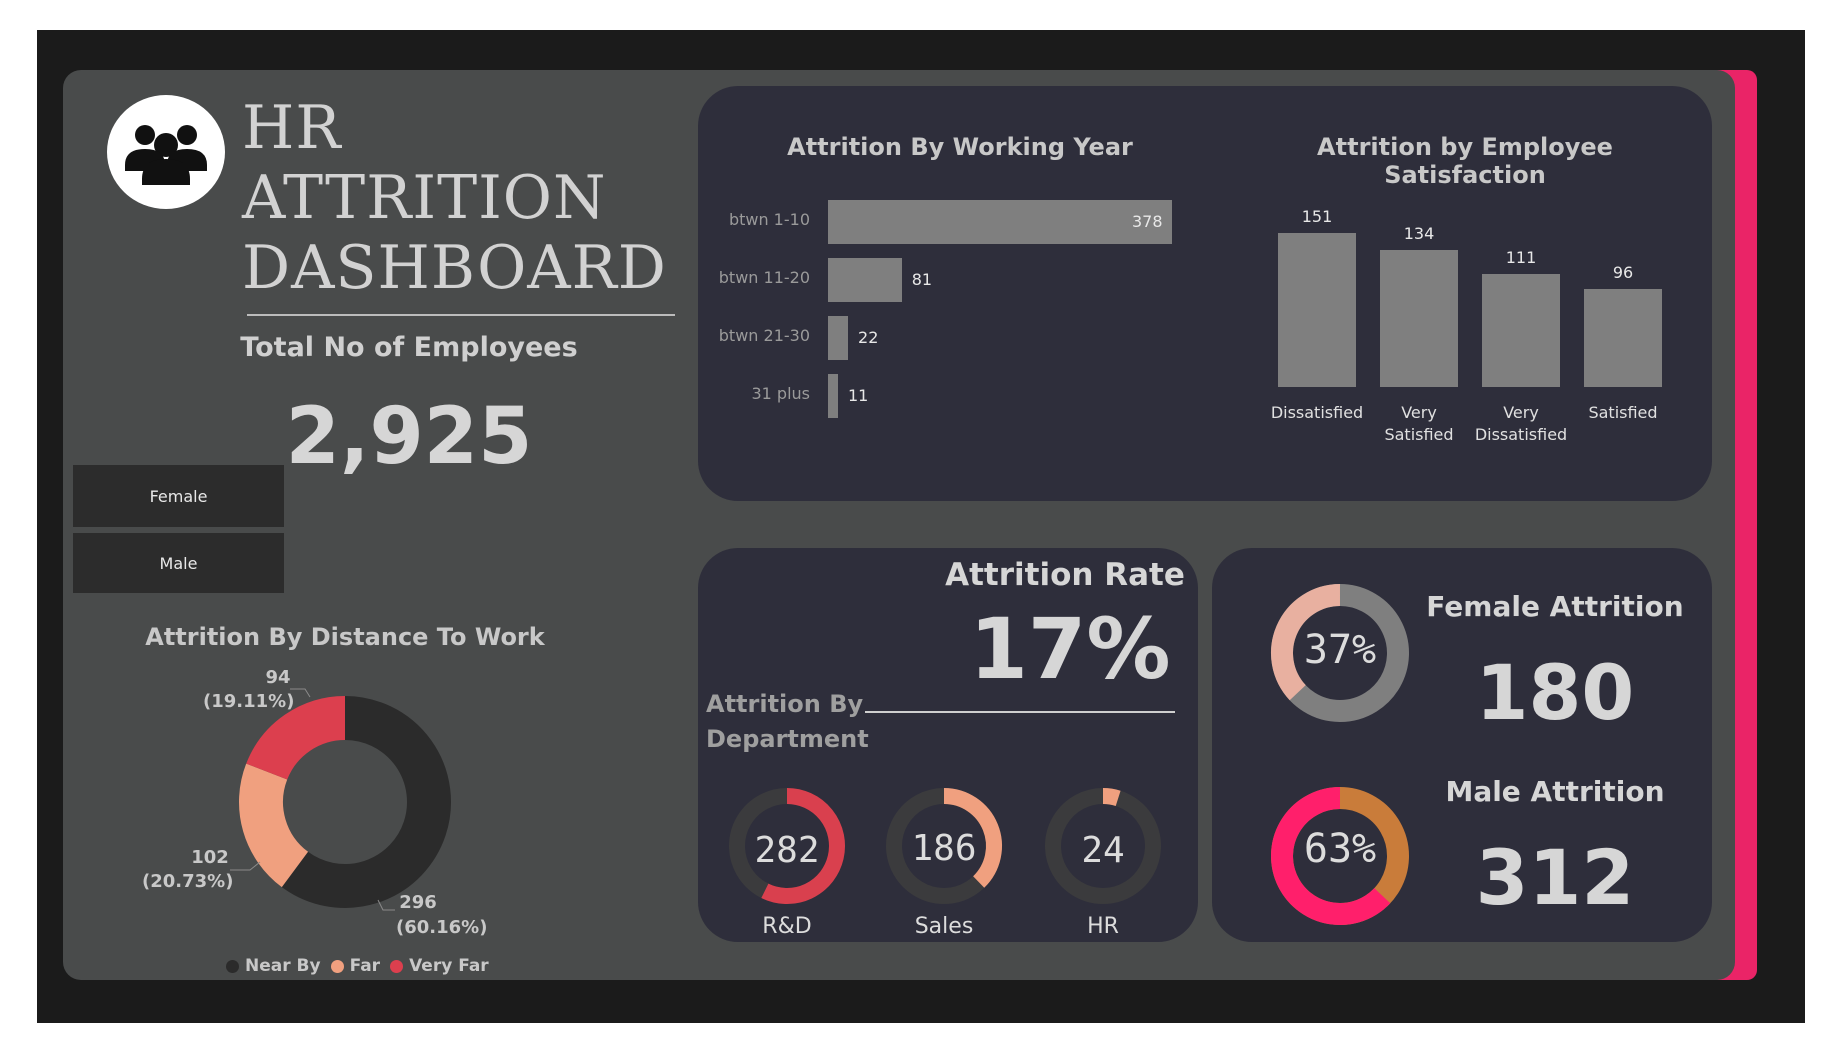 The image size is (1838, 1061). Describe the element at coordinates (296, 738) in the screenshot. I see `distance-slice-very-far` at that location.